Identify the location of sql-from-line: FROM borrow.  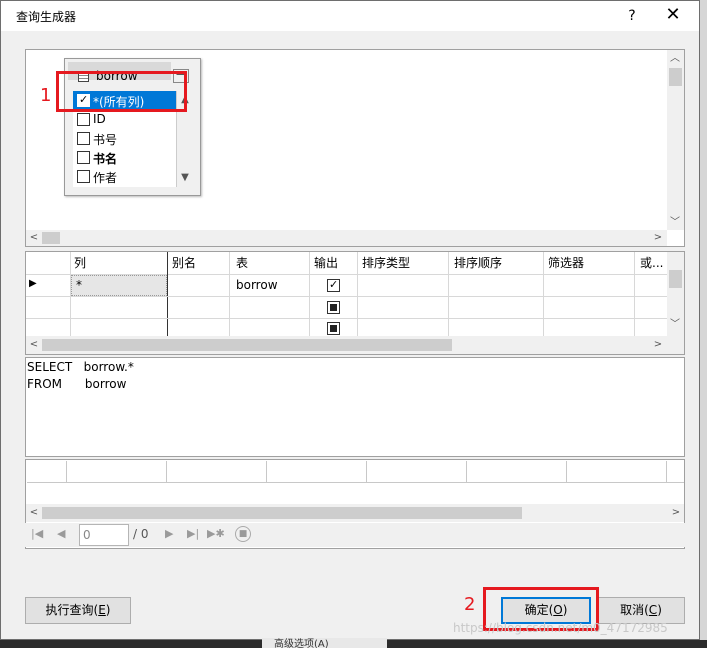
(77, 384).